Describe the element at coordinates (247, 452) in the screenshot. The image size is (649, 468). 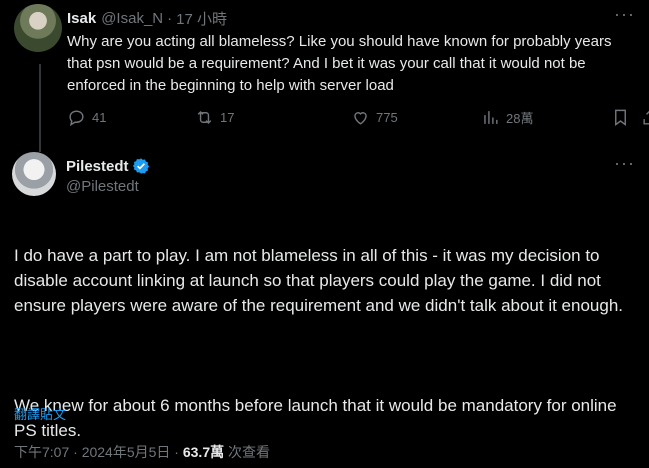
I see `tweet-views-label: 次查看` at that location.